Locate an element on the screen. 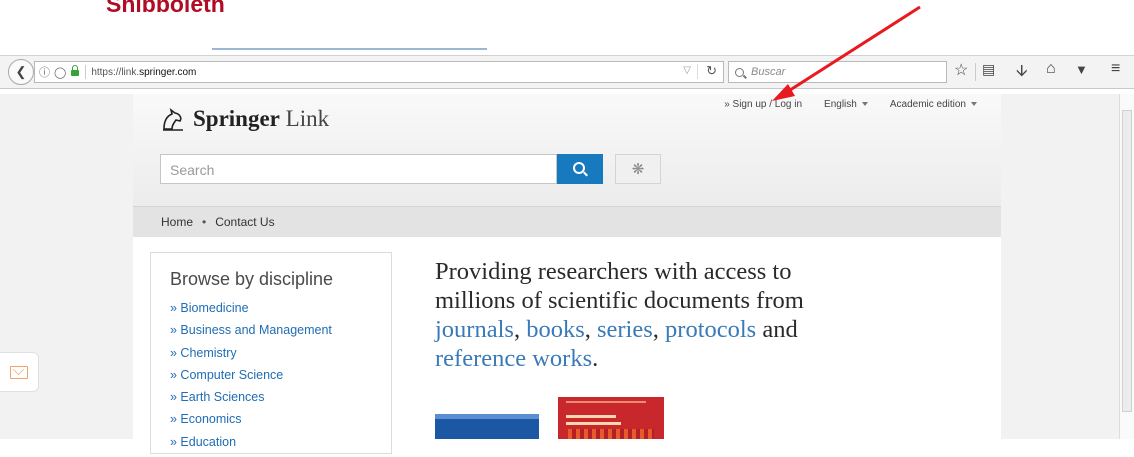  url-text: https://link.springer.com is located at coordinates (143, 72).